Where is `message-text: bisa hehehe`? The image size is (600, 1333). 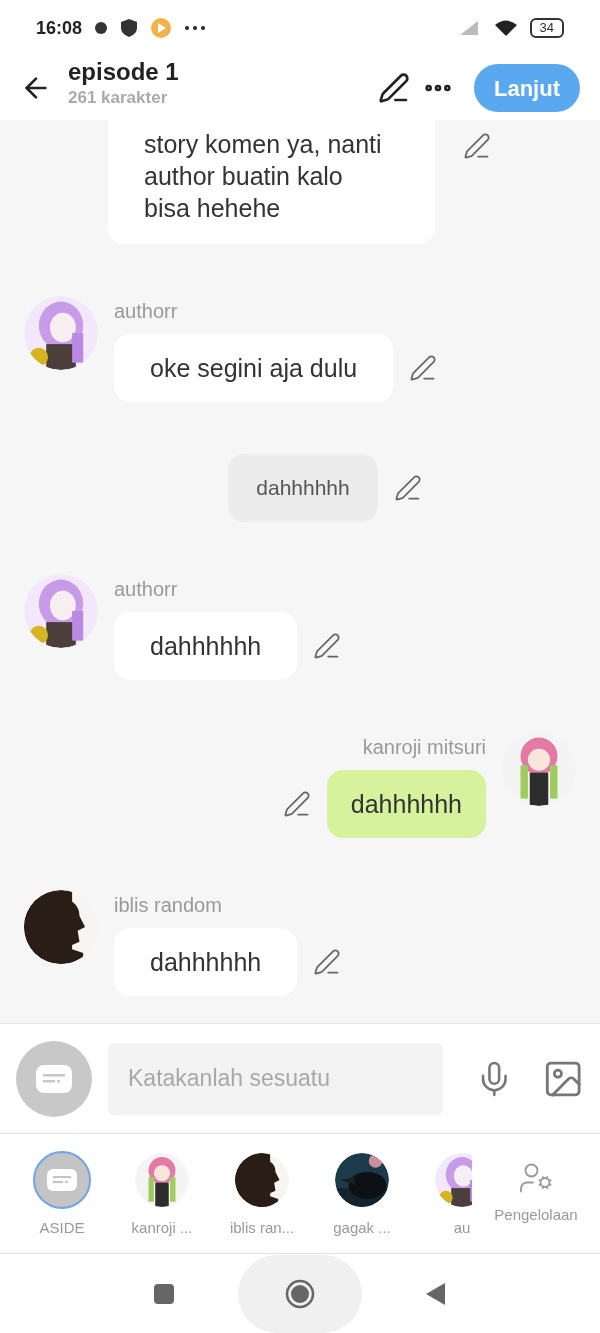 message-text: bisa hehehe is located at coordinates (213, 208).